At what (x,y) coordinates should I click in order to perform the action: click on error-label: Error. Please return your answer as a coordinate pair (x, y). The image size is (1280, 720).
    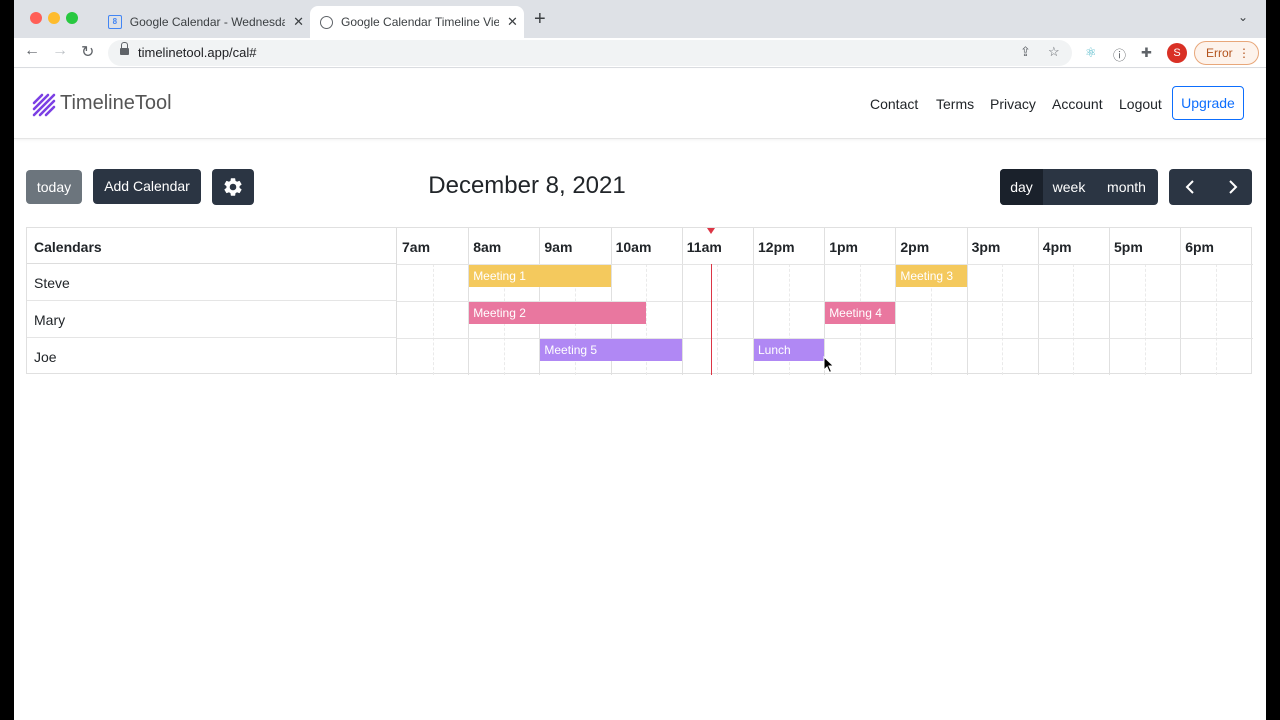
    Looking at the image, I should click on (1219, 53).